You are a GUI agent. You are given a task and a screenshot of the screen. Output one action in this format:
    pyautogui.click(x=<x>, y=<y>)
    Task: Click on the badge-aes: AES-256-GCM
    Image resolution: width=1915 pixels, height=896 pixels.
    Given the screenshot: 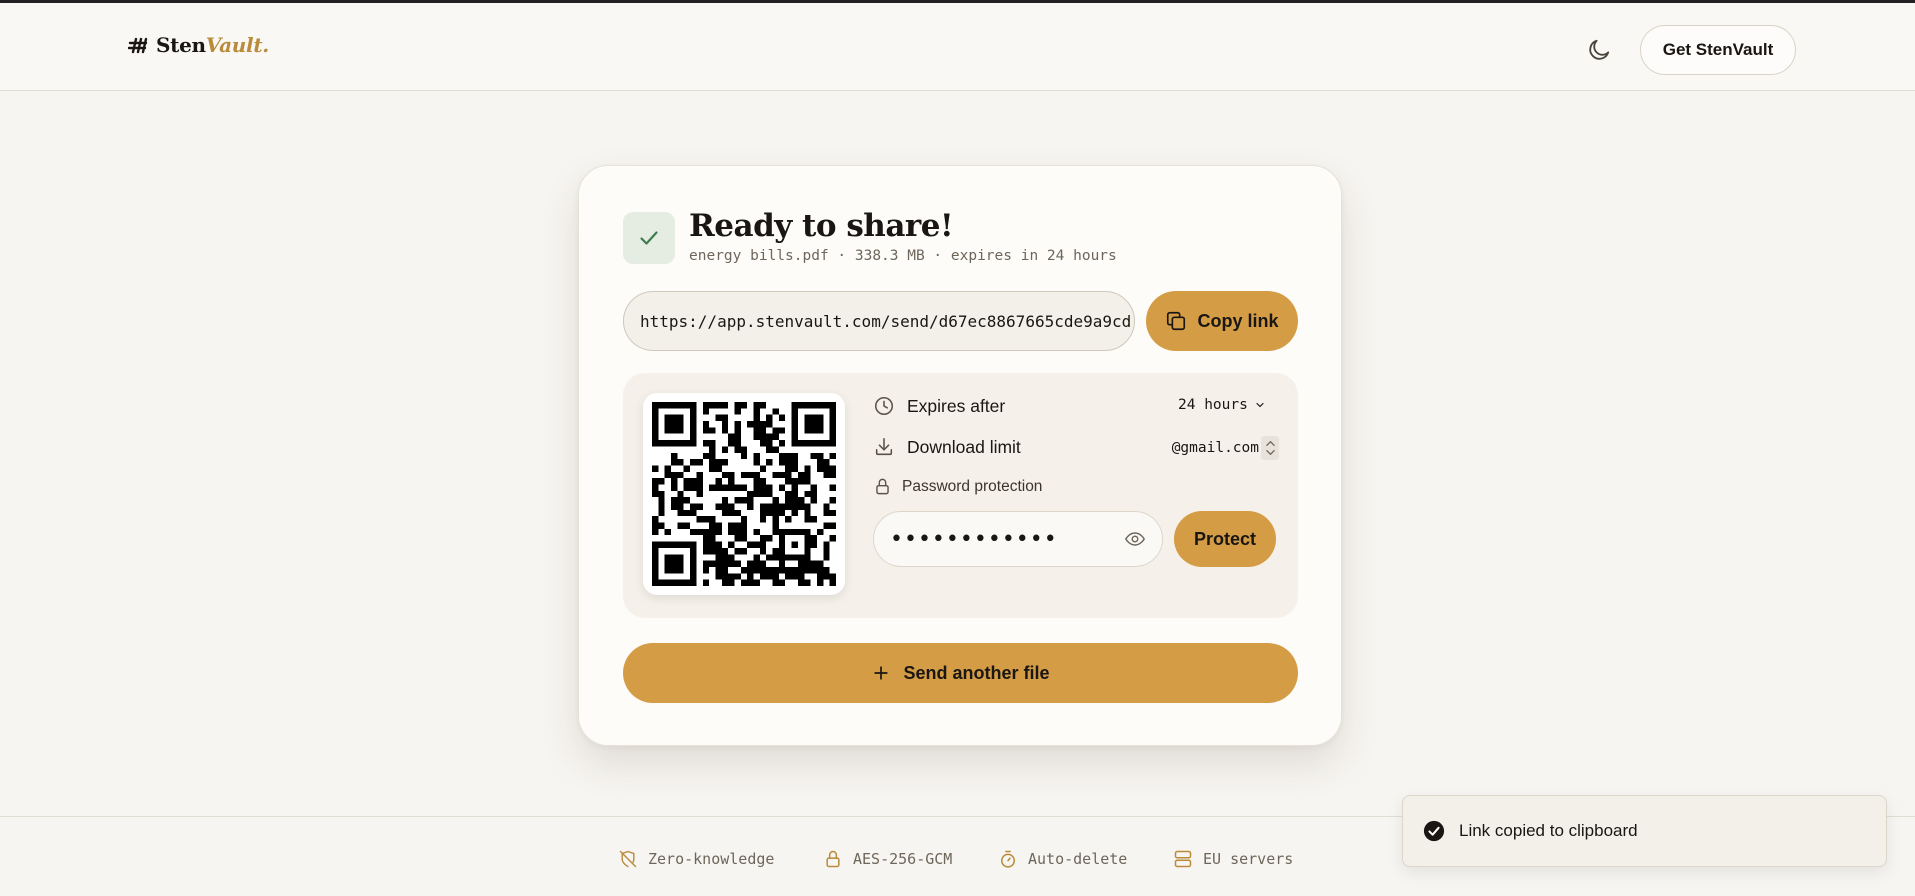 What is the action you would take?
    pyautogui.click(x=887, y=859)
    